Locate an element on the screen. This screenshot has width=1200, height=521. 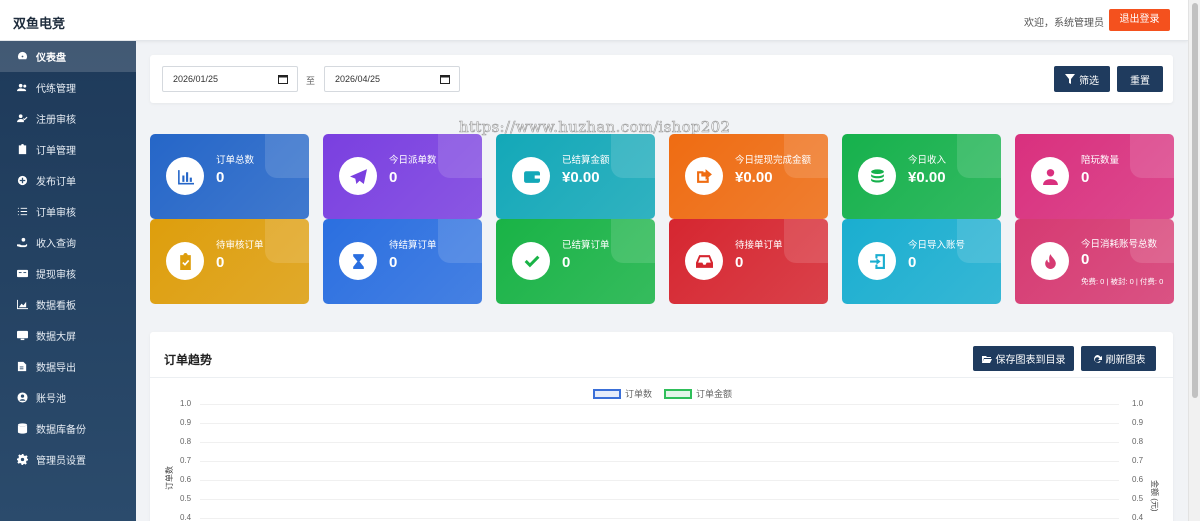
stat-card-label: 已结算金额 is located at coordinates (586, 160).